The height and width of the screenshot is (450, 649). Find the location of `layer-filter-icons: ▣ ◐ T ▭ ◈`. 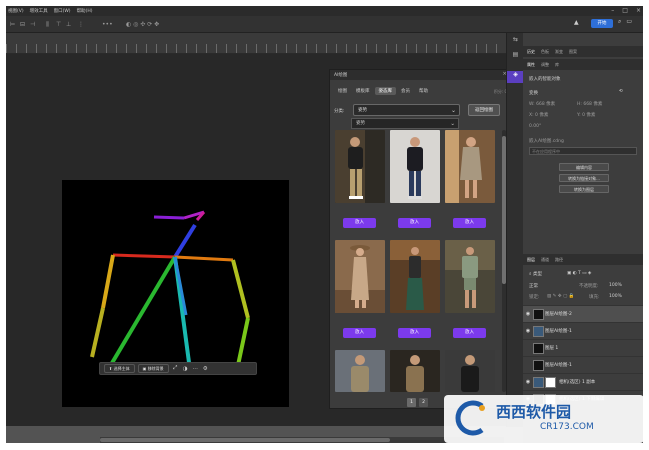

layer-filter-icons: ▣ ◐ T ▭ ◈ is located at coordinates (579, 273).